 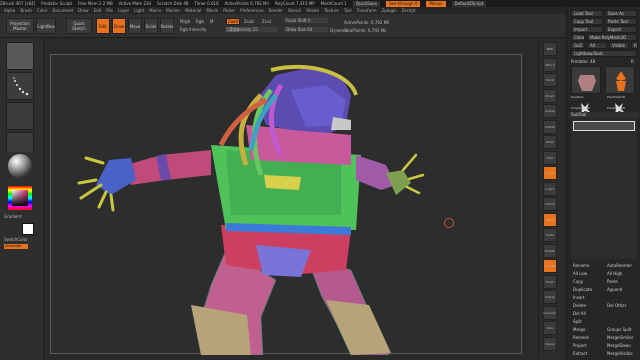 What do you see at coordinates (550, 343) in the screenshot?
I see `shelf-xpose-button: Xpose` at bounding box center [550, 343].